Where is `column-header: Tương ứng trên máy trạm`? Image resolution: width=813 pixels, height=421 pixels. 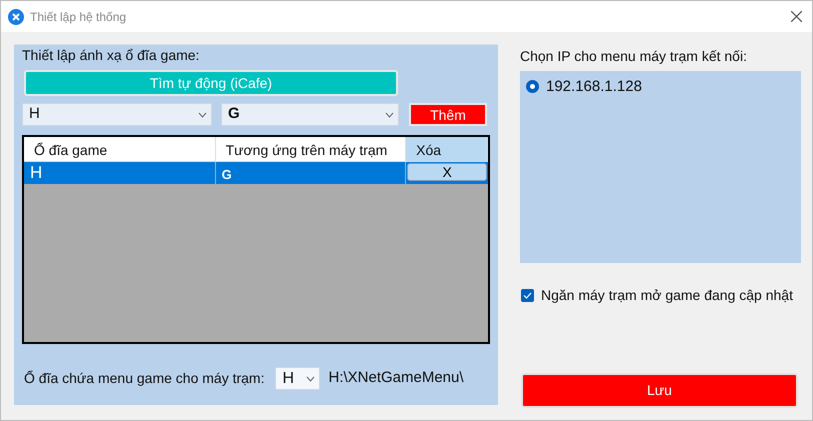 column-header: Tương ứng trên máy trạm is located at coordinates (311, 149).